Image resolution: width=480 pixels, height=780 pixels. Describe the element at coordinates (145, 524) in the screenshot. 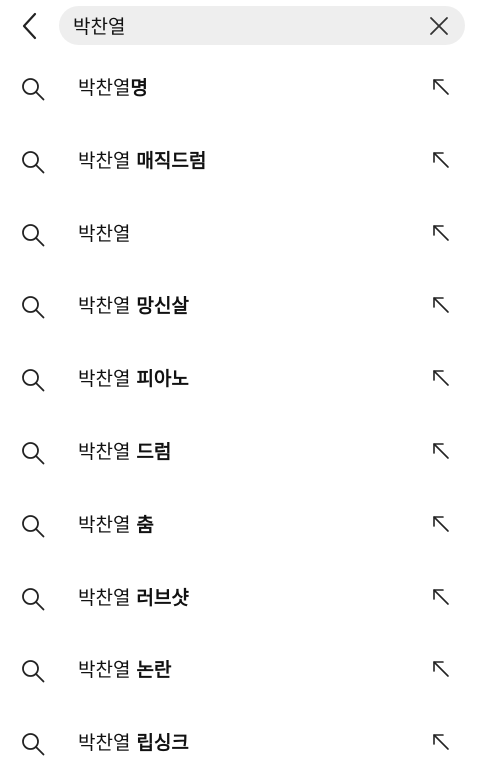

I see `suggestion-completion-text: 춤` at that location.